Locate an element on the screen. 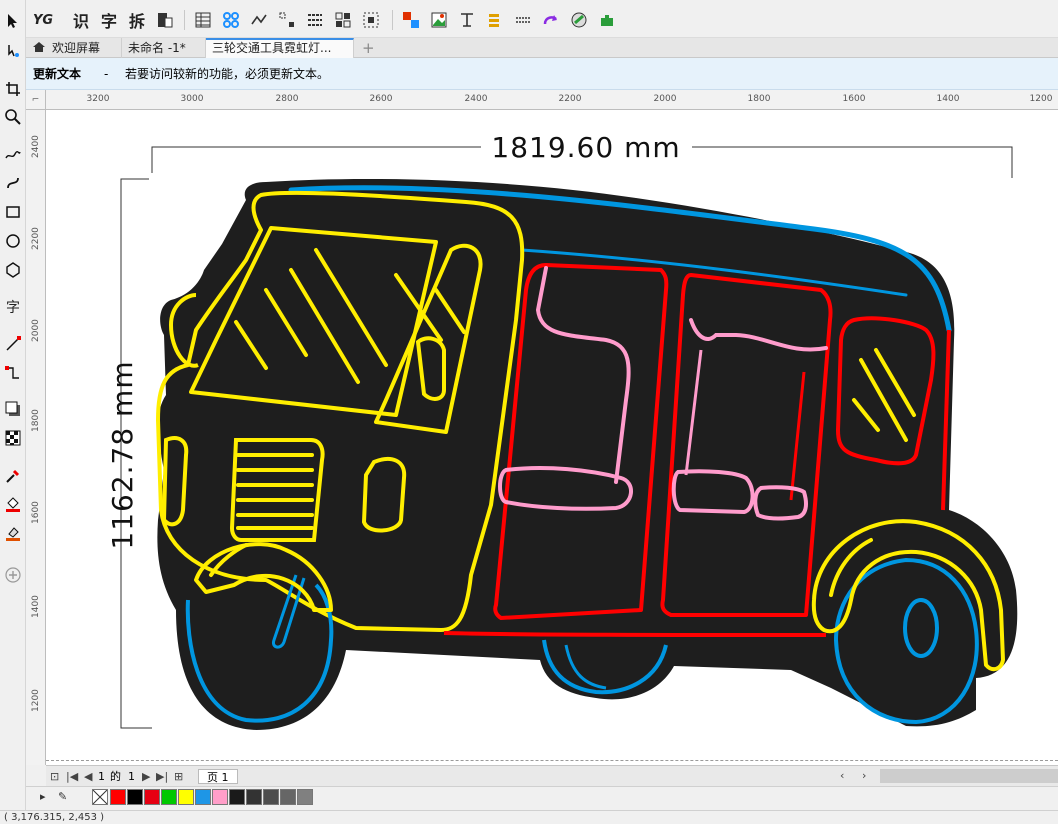 The width and height of the screenshot is (1058, 824). add-tool-icon is located at coordinates (13, 575).